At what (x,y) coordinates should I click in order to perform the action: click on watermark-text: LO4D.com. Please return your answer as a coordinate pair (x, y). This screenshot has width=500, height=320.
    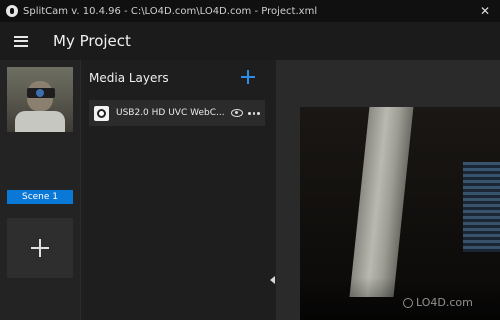
    Looking at the image, I should click on (444, 302).